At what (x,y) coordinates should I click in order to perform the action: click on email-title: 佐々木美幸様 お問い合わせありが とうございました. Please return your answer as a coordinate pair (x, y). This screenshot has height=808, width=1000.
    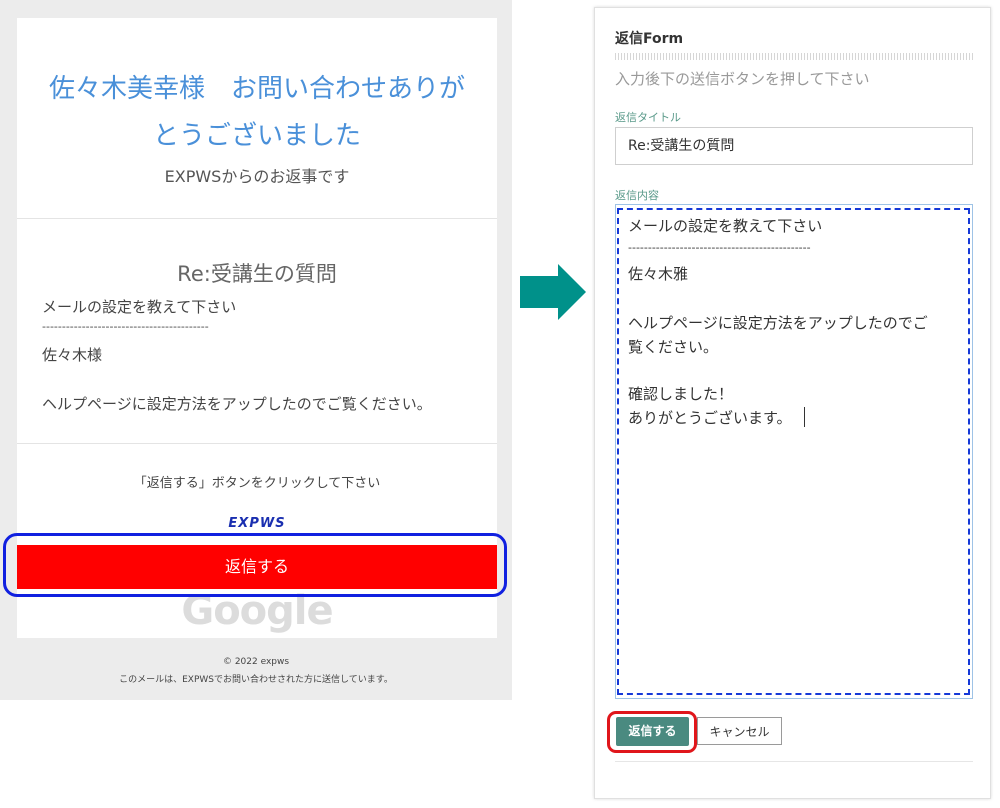
    Looking at the image, I should click on (257, 113).